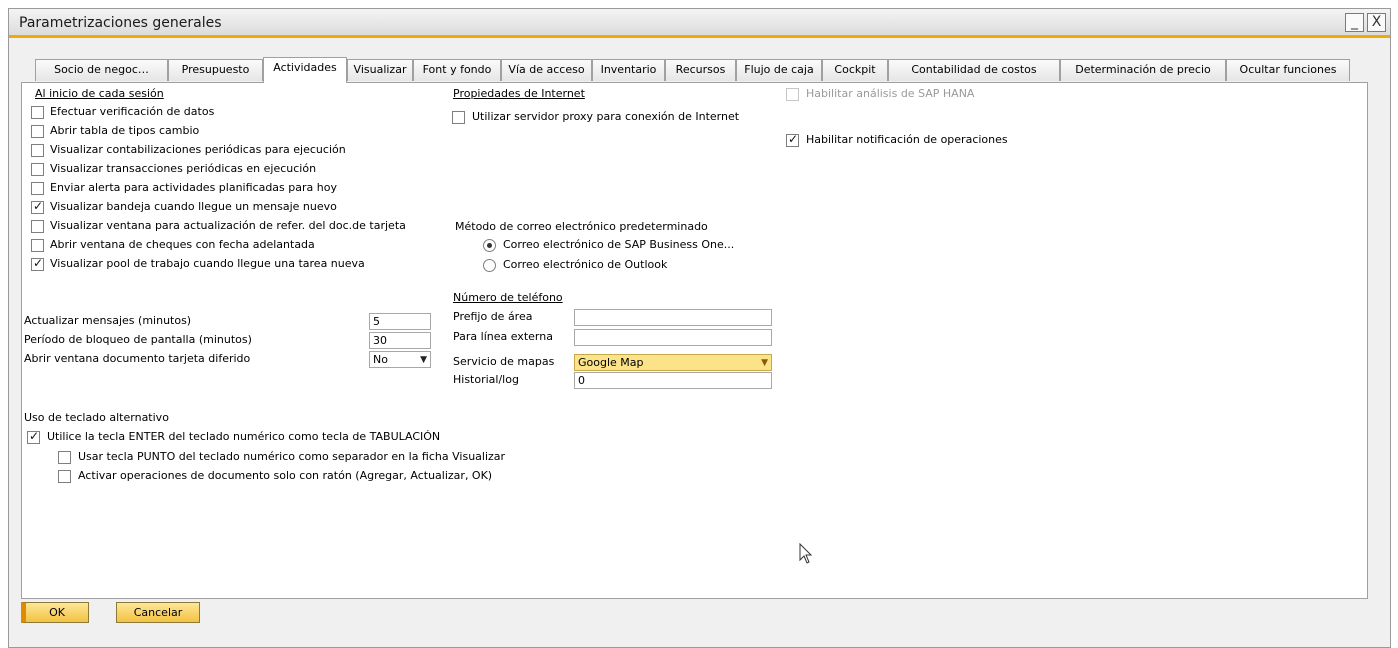 Image resolution: width=1398 pixels, height=648 pixels. I want to click on session-label: Abrir tabla de tipos cambio, so click(125, 130).